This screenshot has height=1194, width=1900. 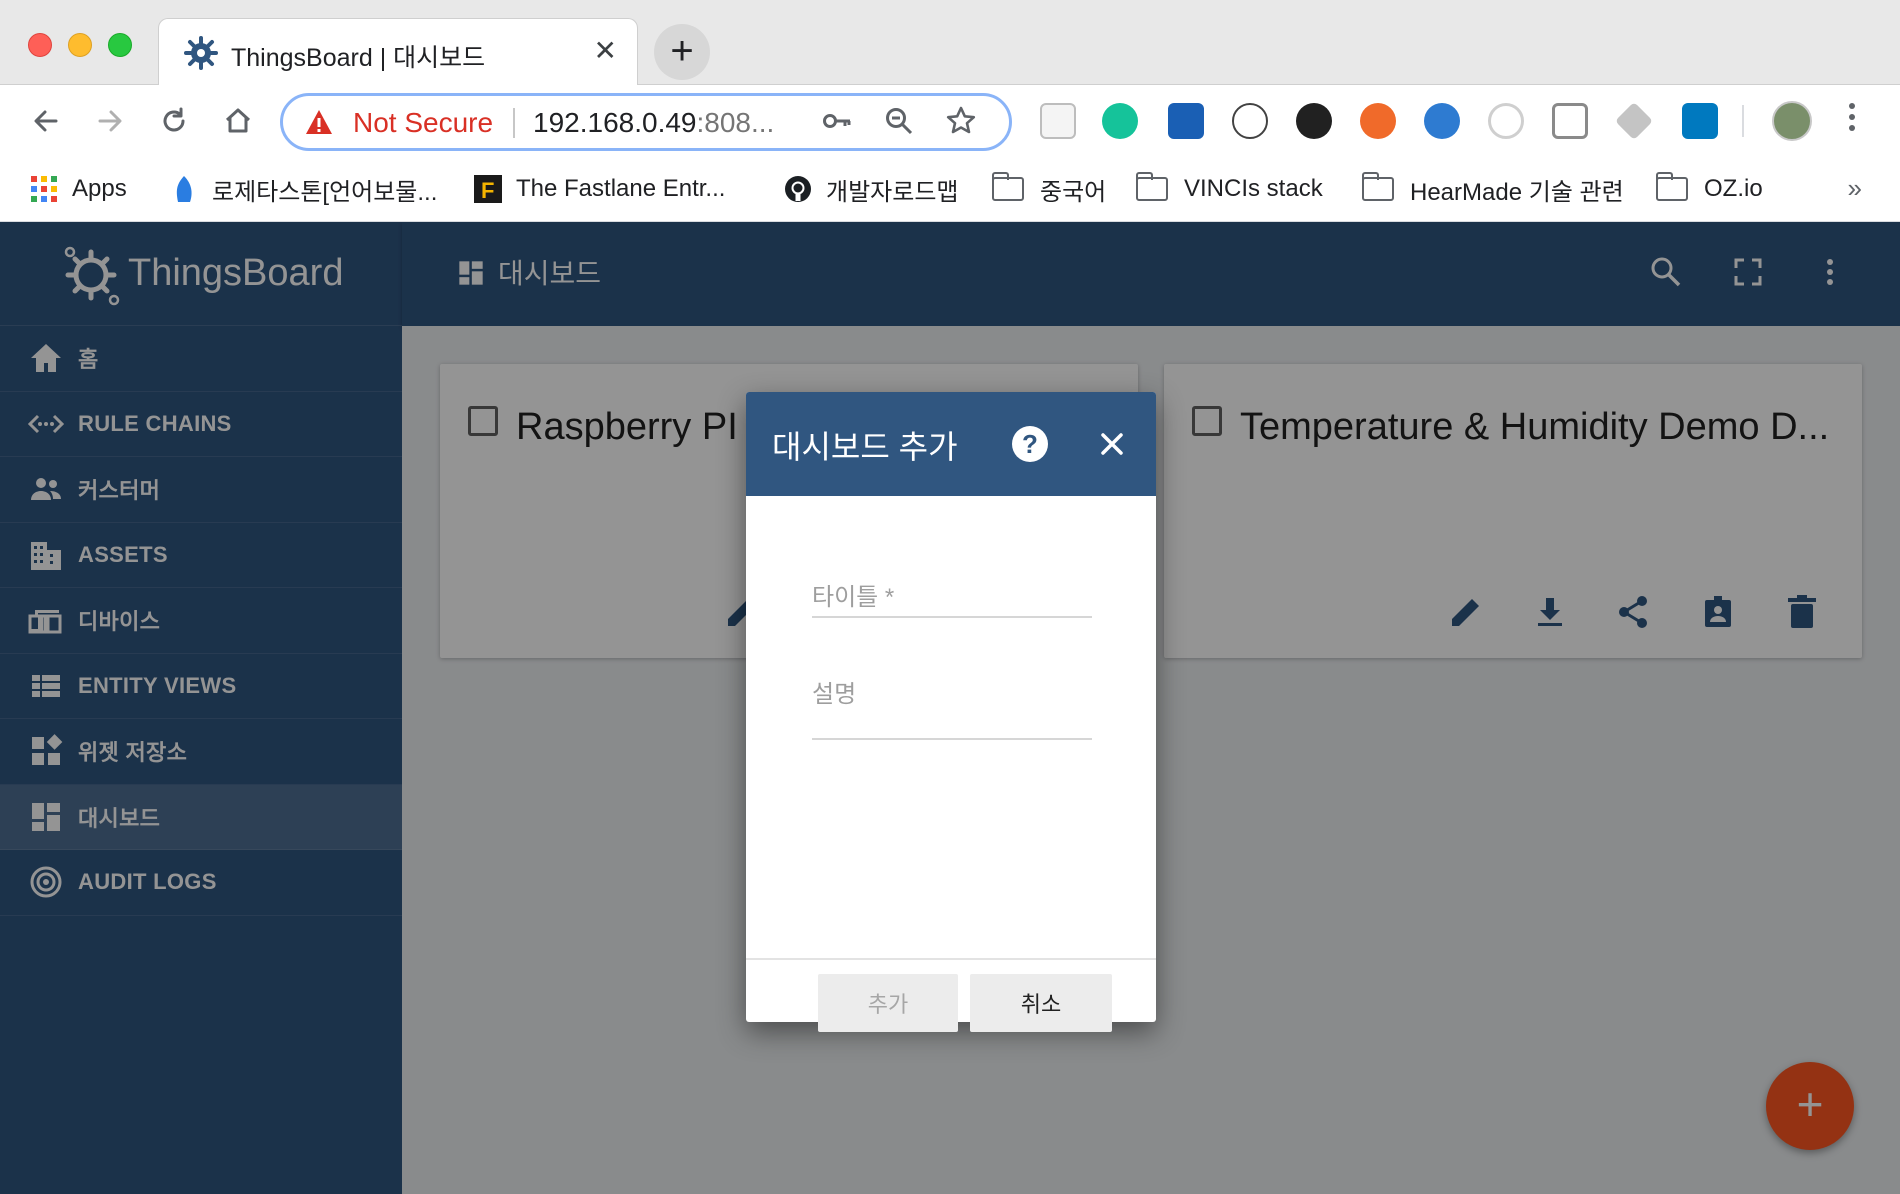 I want to click on bookmark-star-icon, so click(x=961, y=124).